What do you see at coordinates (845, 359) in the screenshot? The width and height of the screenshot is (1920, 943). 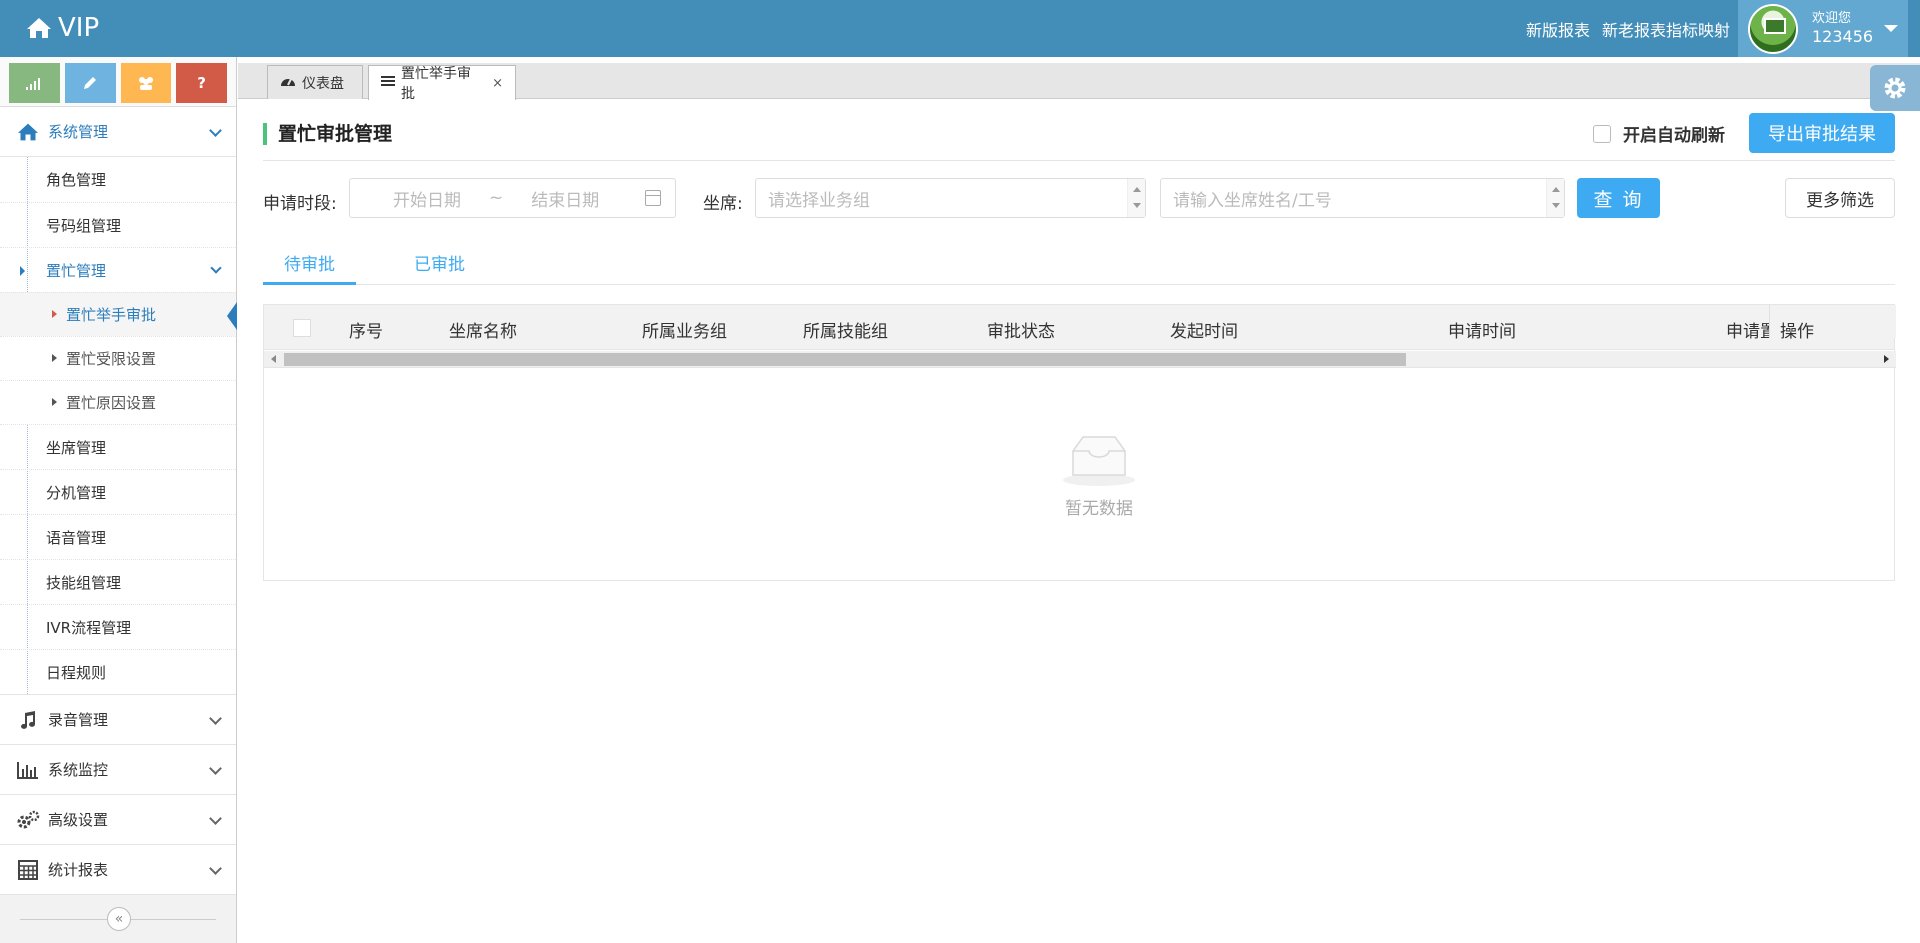 I see `scrollbar-thumb` at bounding box center [845, 359].